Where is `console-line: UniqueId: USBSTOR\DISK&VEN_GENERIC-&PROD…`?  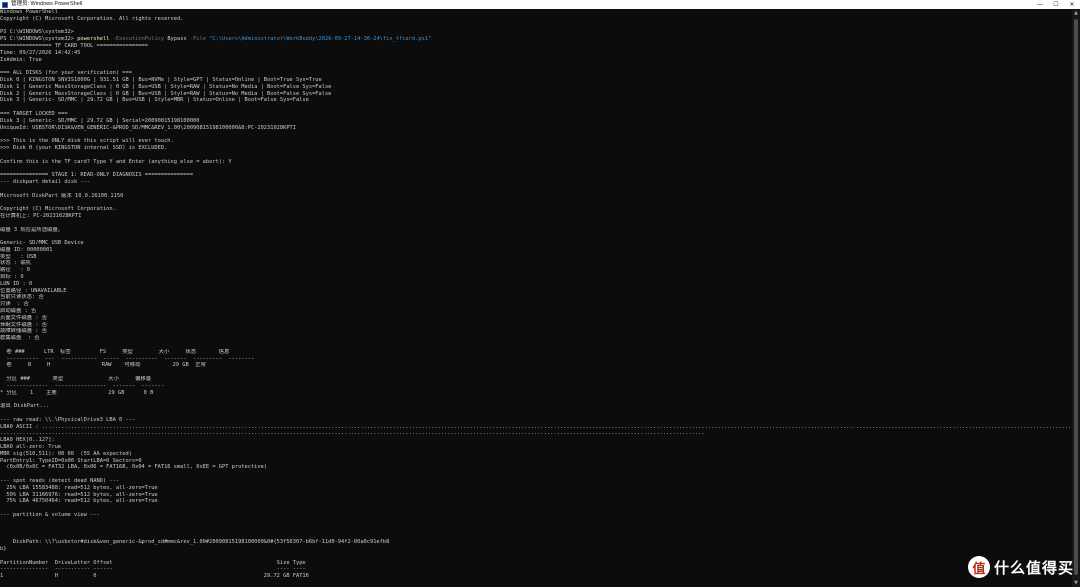
console-line: UniqueId: USBSTOR\DISK&VEN_GENERIC-&PROD… is located at coordinates (148, 127).